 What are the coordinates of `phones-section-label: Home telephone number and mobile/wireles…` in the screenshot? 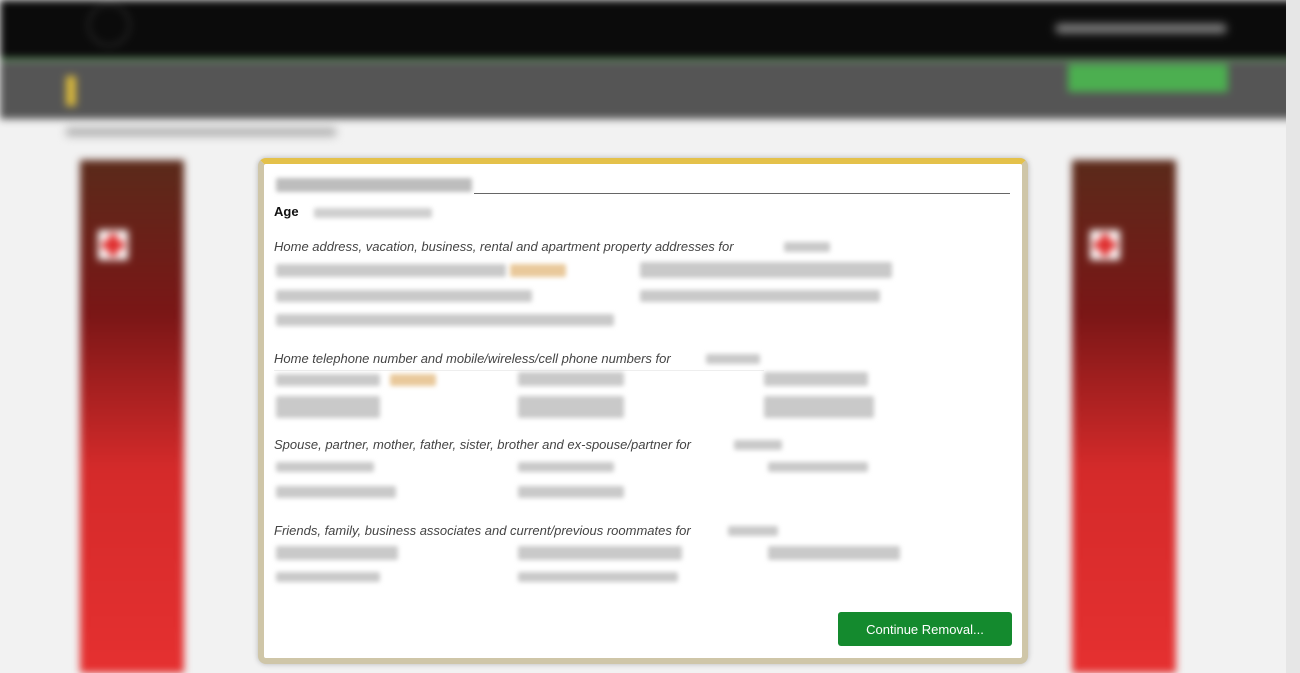 It's located at (472, 358).